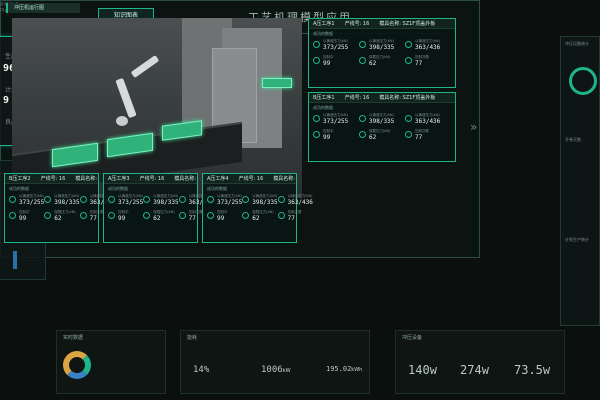  I want to click on press-equipment-panel: 冲压设备 140w 274w 73.5w, so click(480, 362).